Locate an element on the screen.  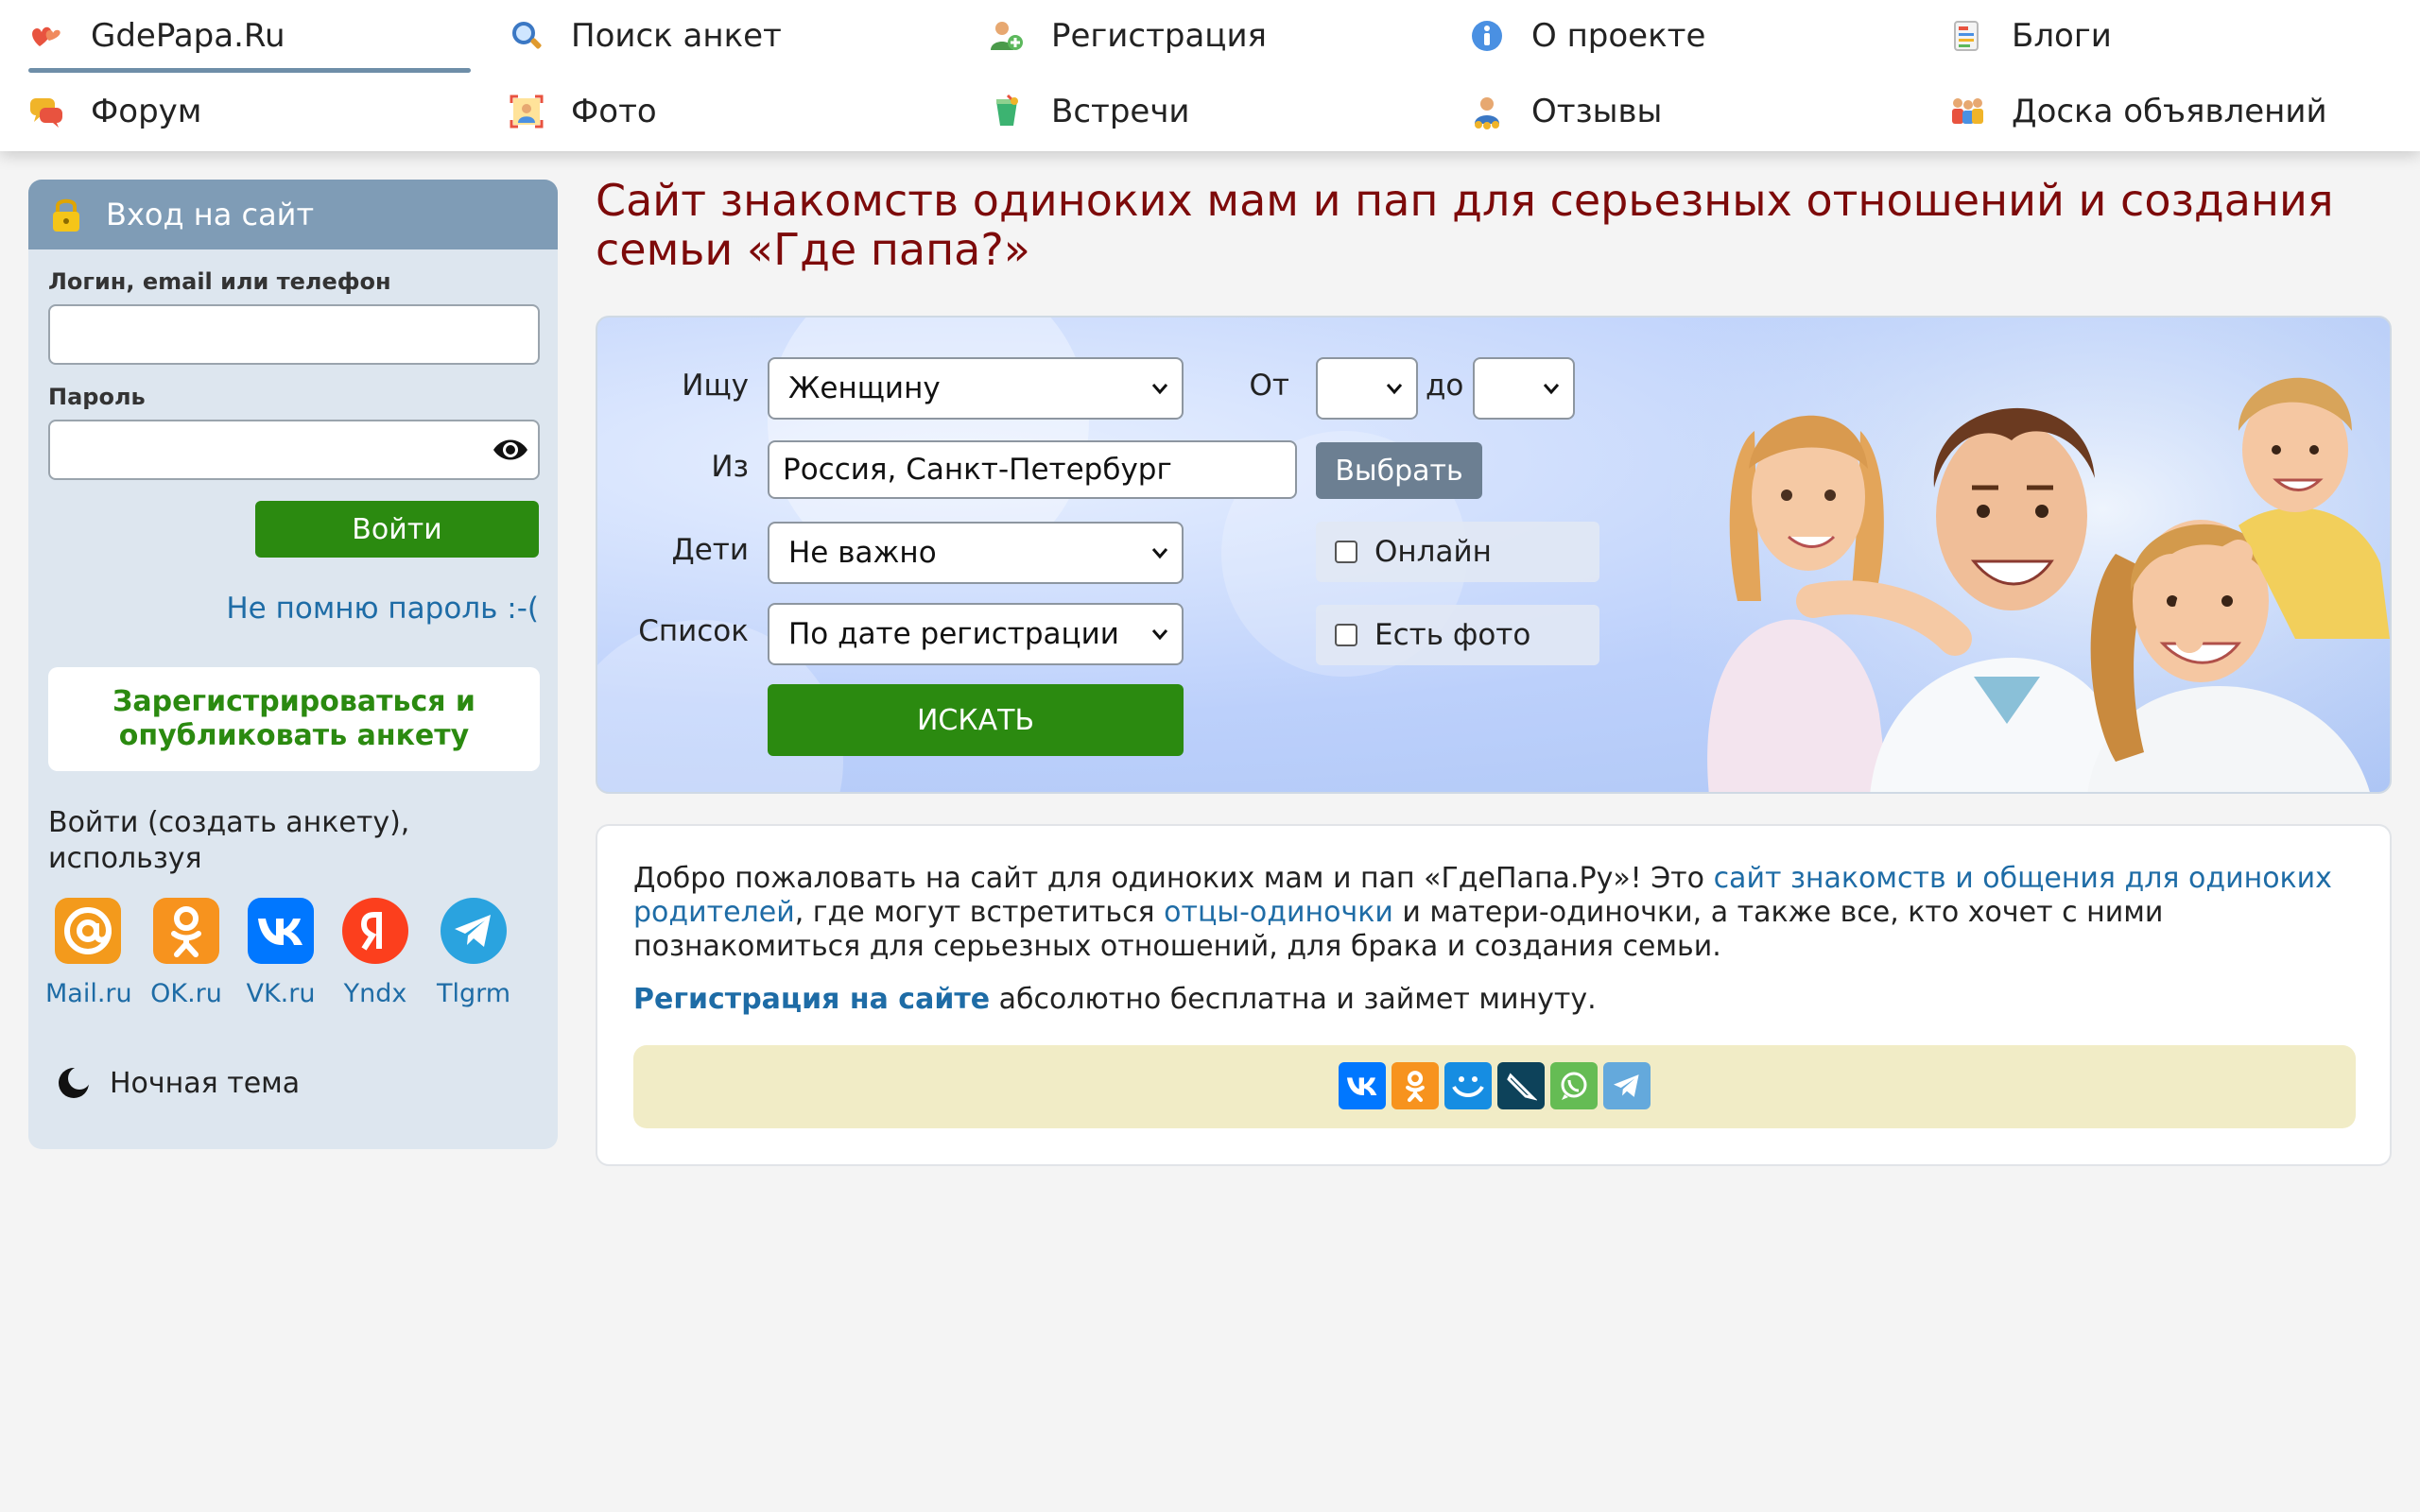
nav-item-reviews: Отзывы is located at coordinates (1566, 111).